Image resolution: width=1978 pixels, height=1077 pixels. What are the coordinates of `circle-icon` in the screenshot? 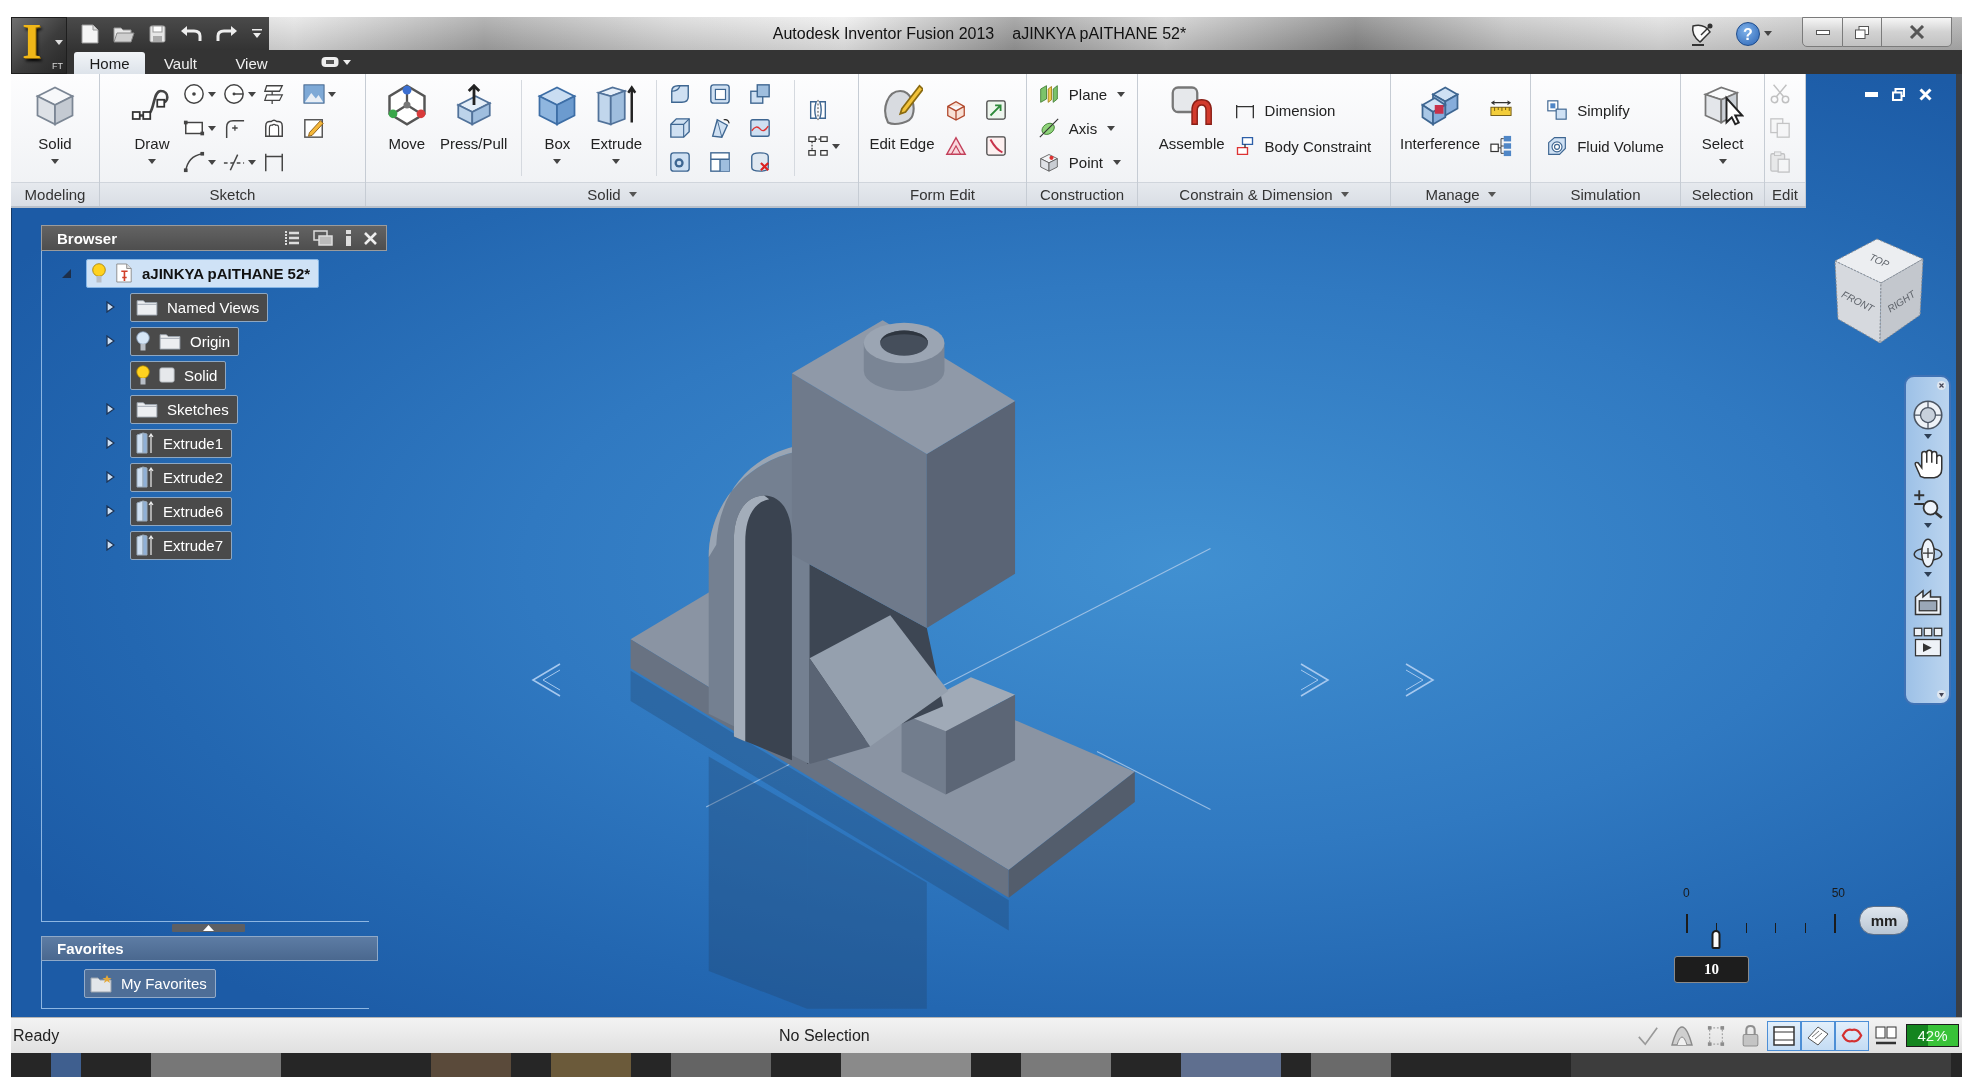 It's located at (194, 94).